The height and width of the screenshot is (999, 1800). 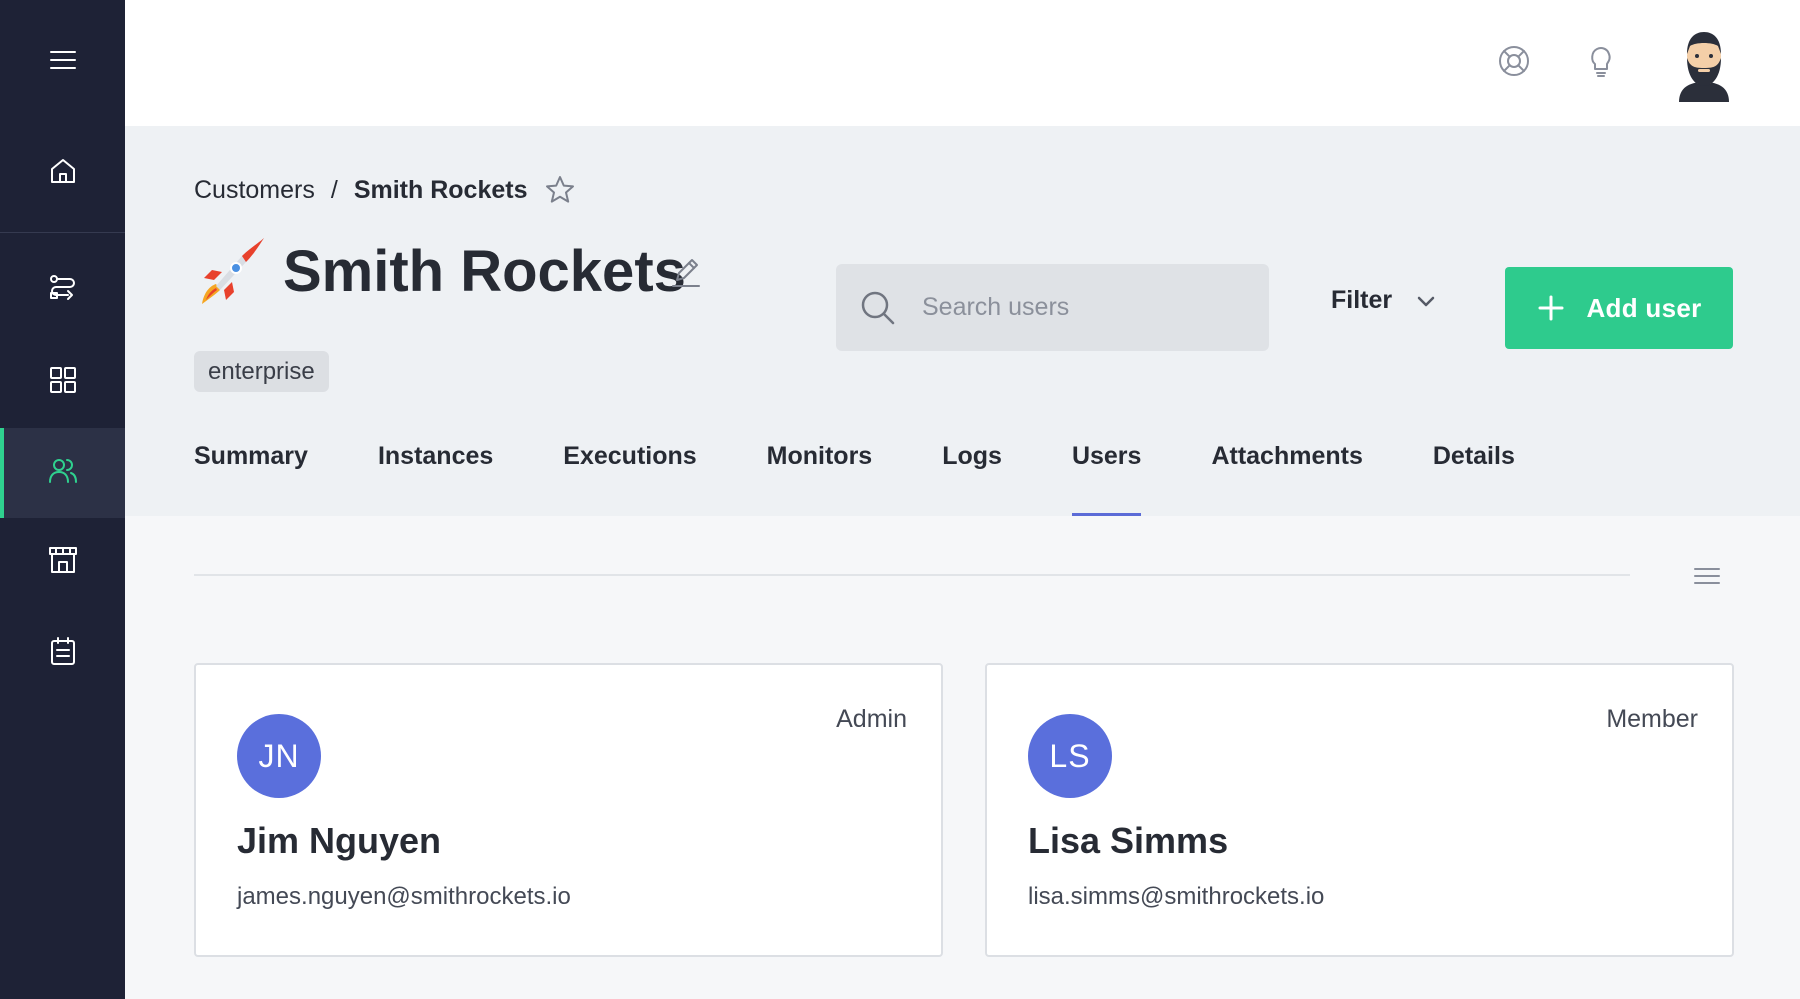 I want to click on sidebar-item-customers, so click(x=62, y=473).